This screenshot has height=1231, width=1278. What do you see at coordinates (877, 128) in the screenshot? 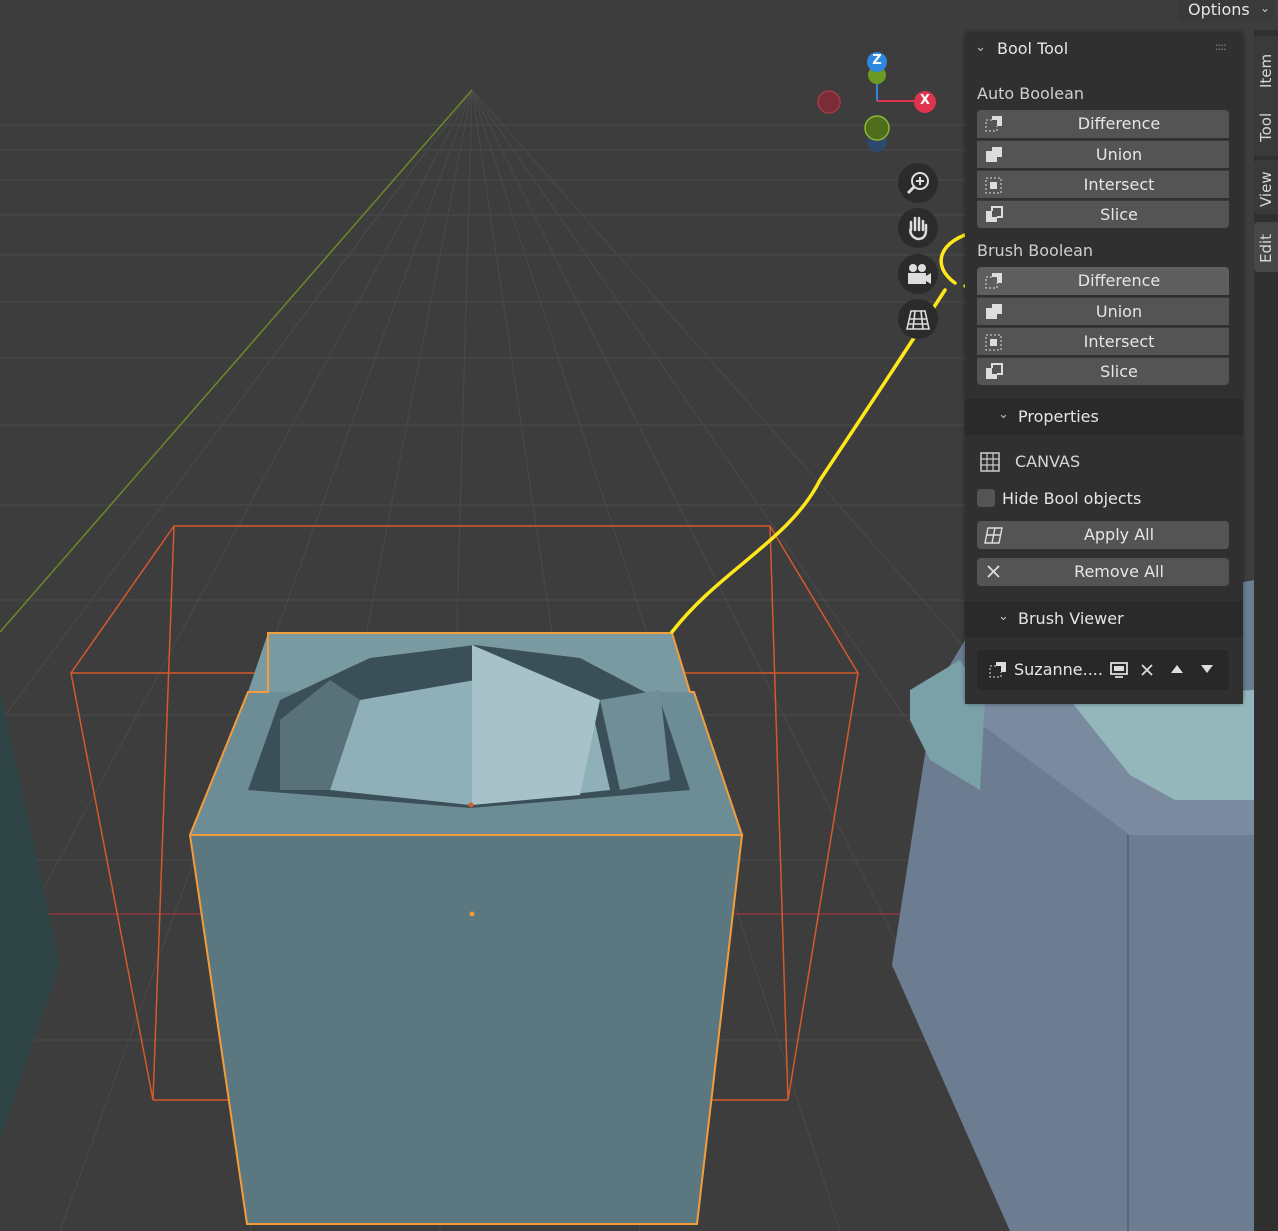
I see `gizmo-neg-y` at bounding box center [877, 128].